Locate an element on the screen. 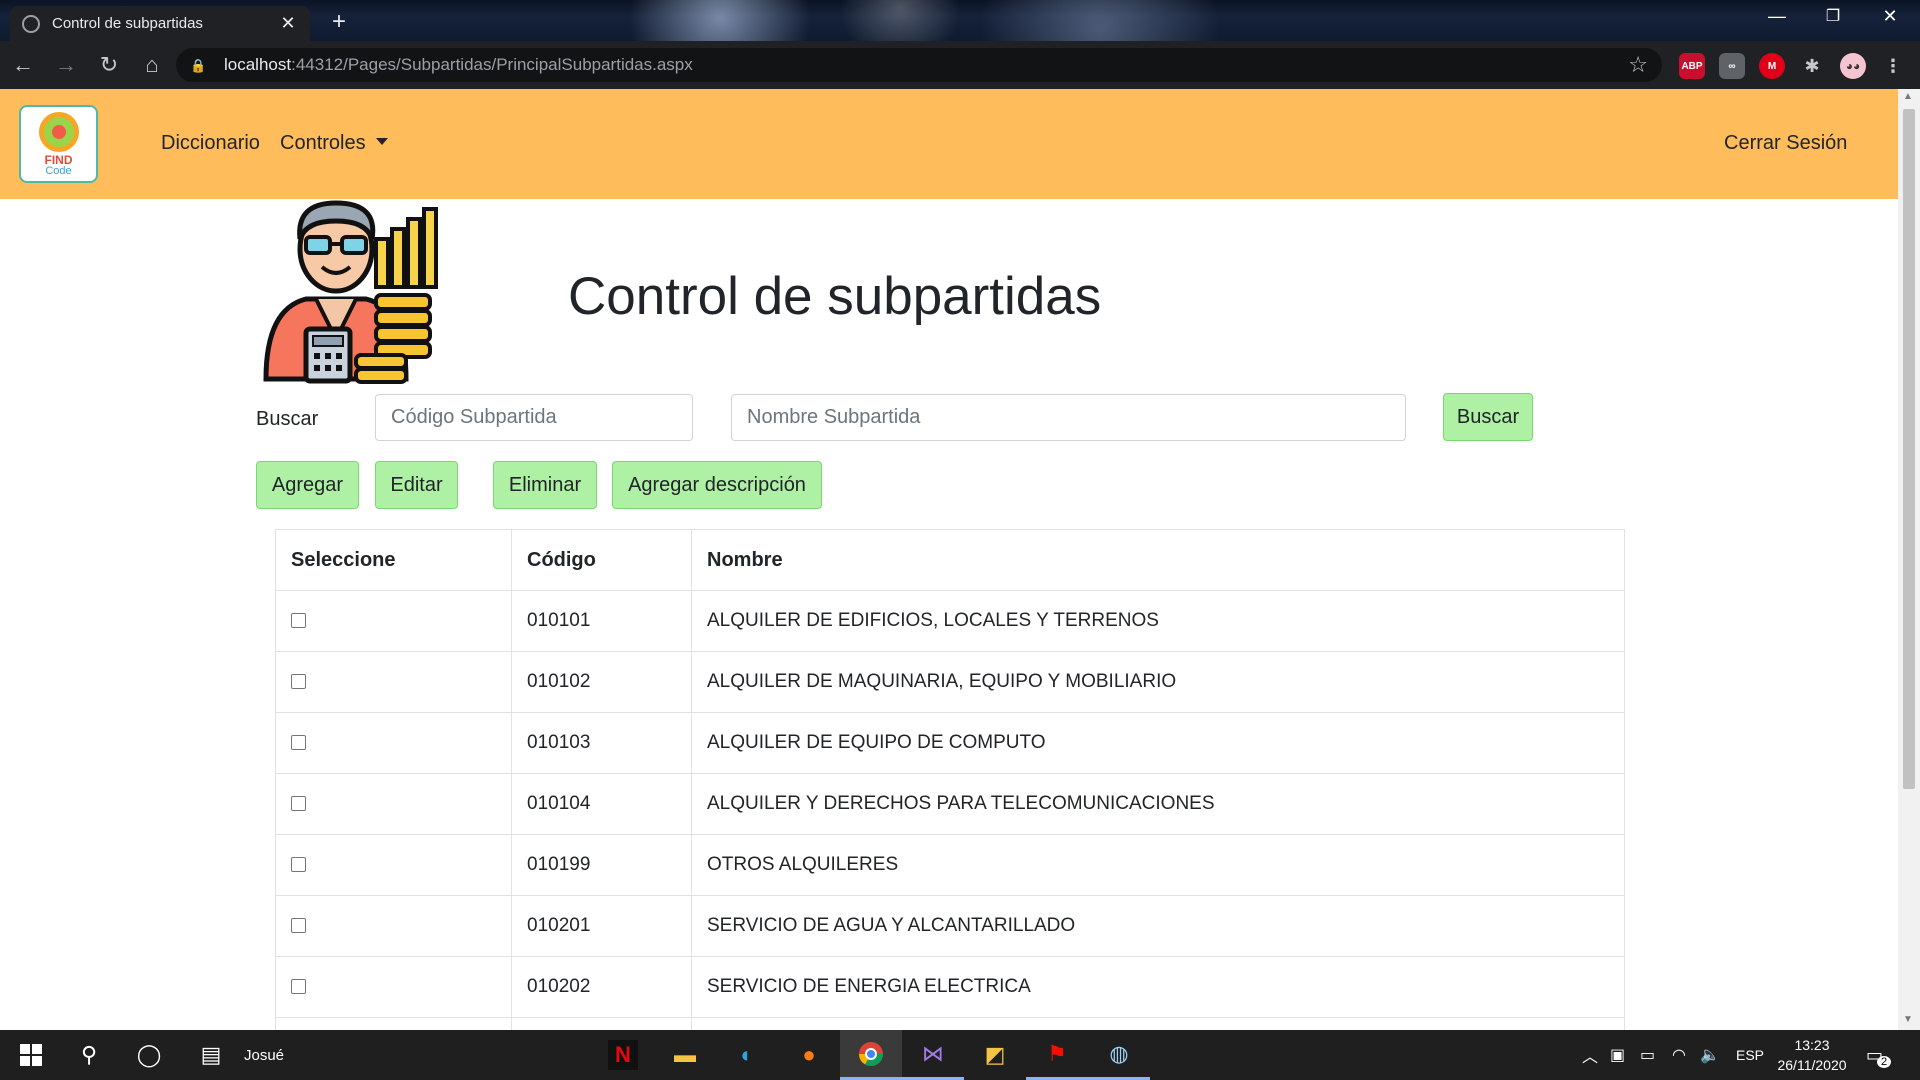  infinity-extension-icon: ∞ is located at coordinates (1732, 66).